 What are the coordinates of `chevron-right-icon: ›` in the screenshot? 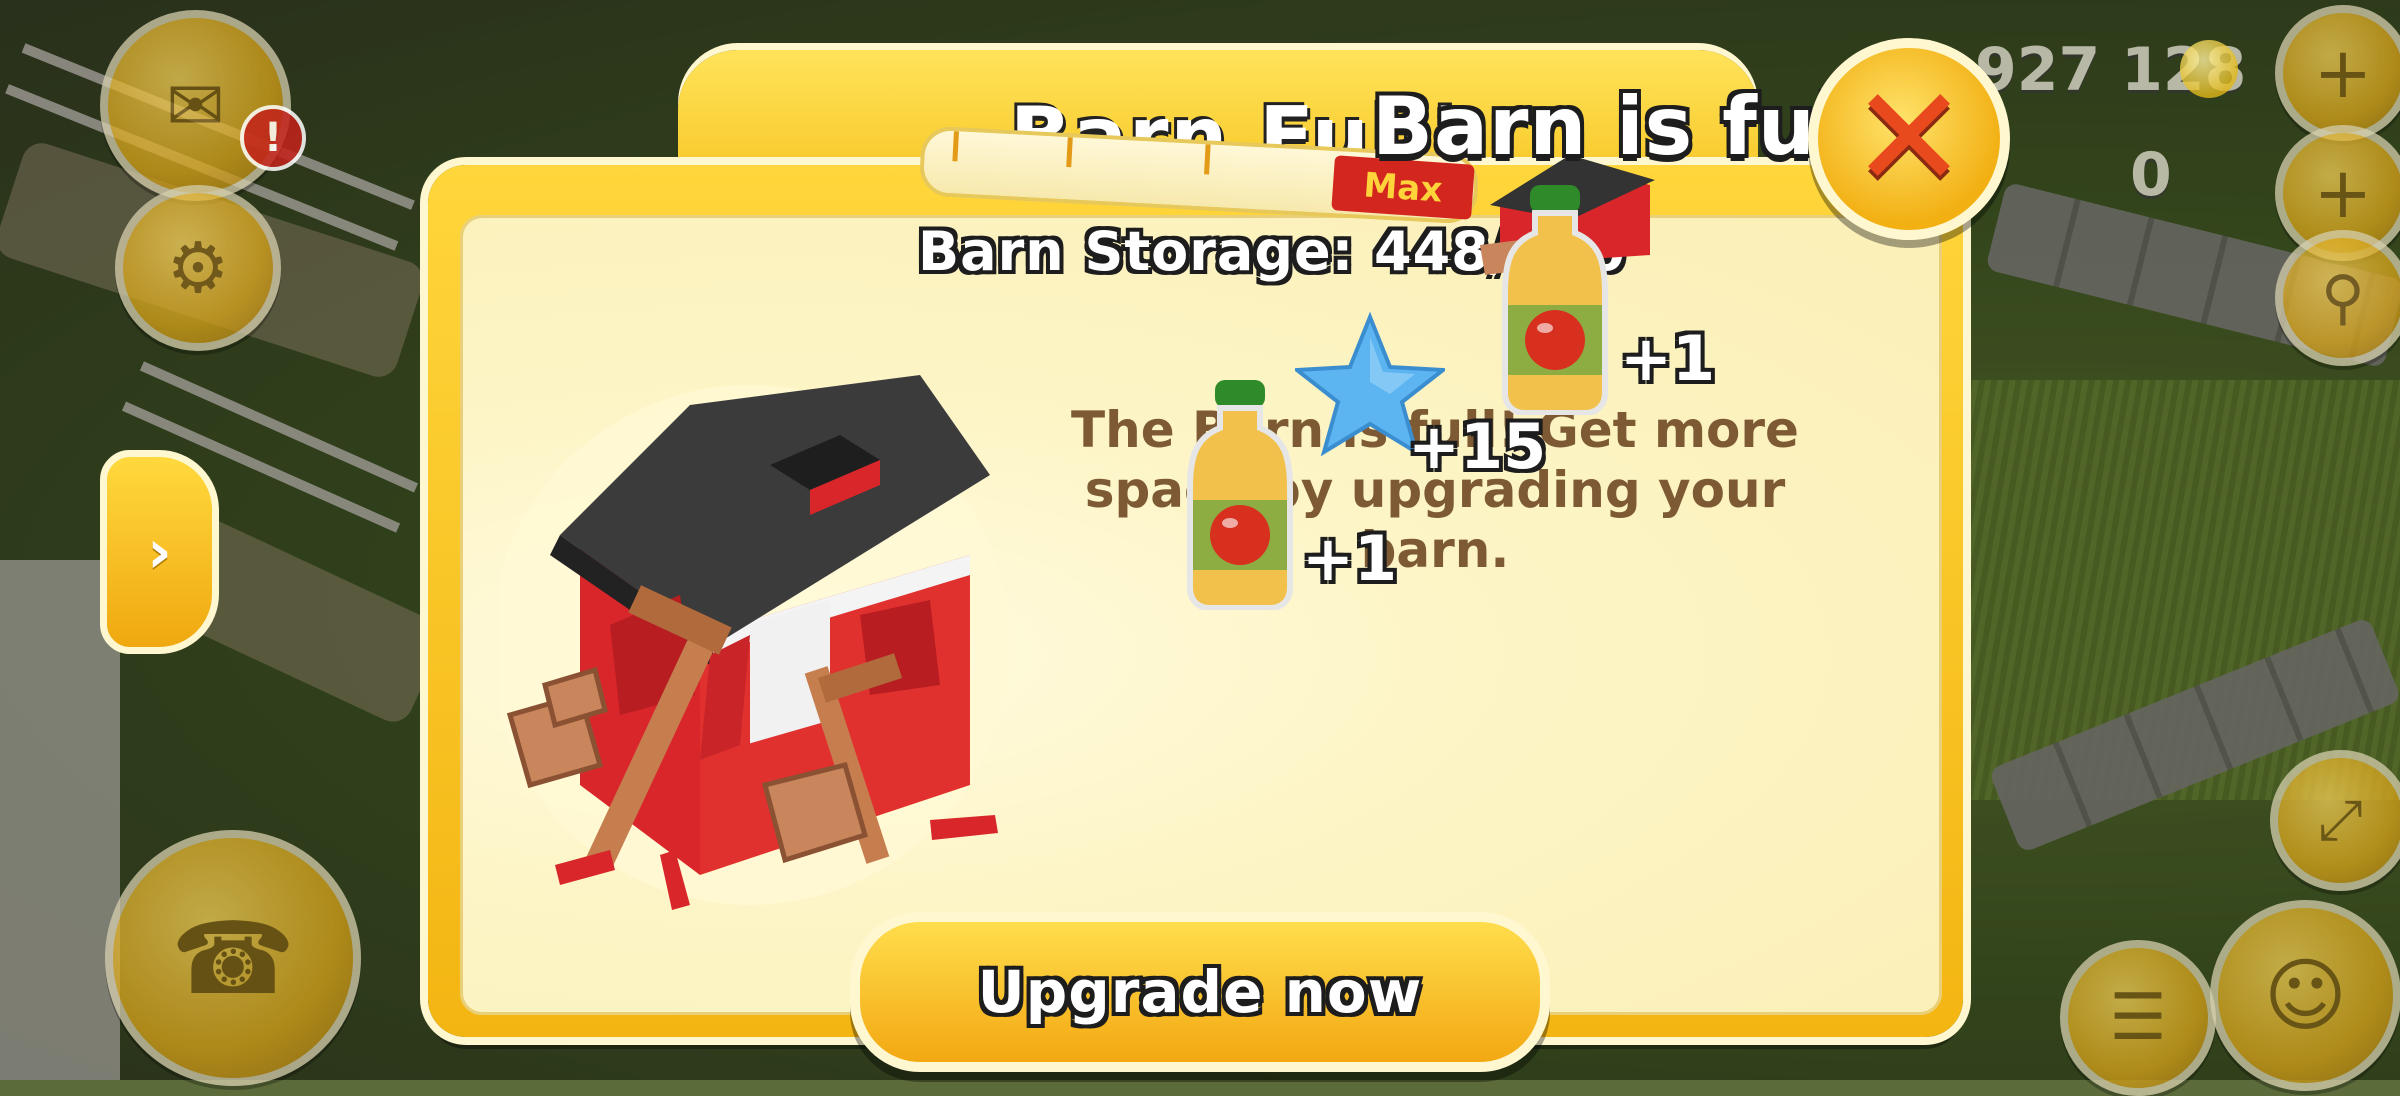 It's located at (159, 552).